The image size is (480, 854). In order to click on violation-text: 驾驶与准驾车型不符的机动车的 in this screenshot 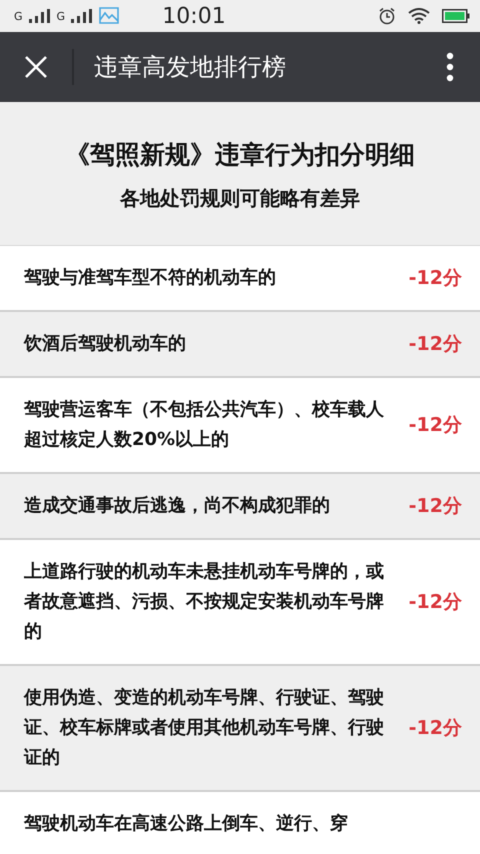, I will do `click(150, 278)`.